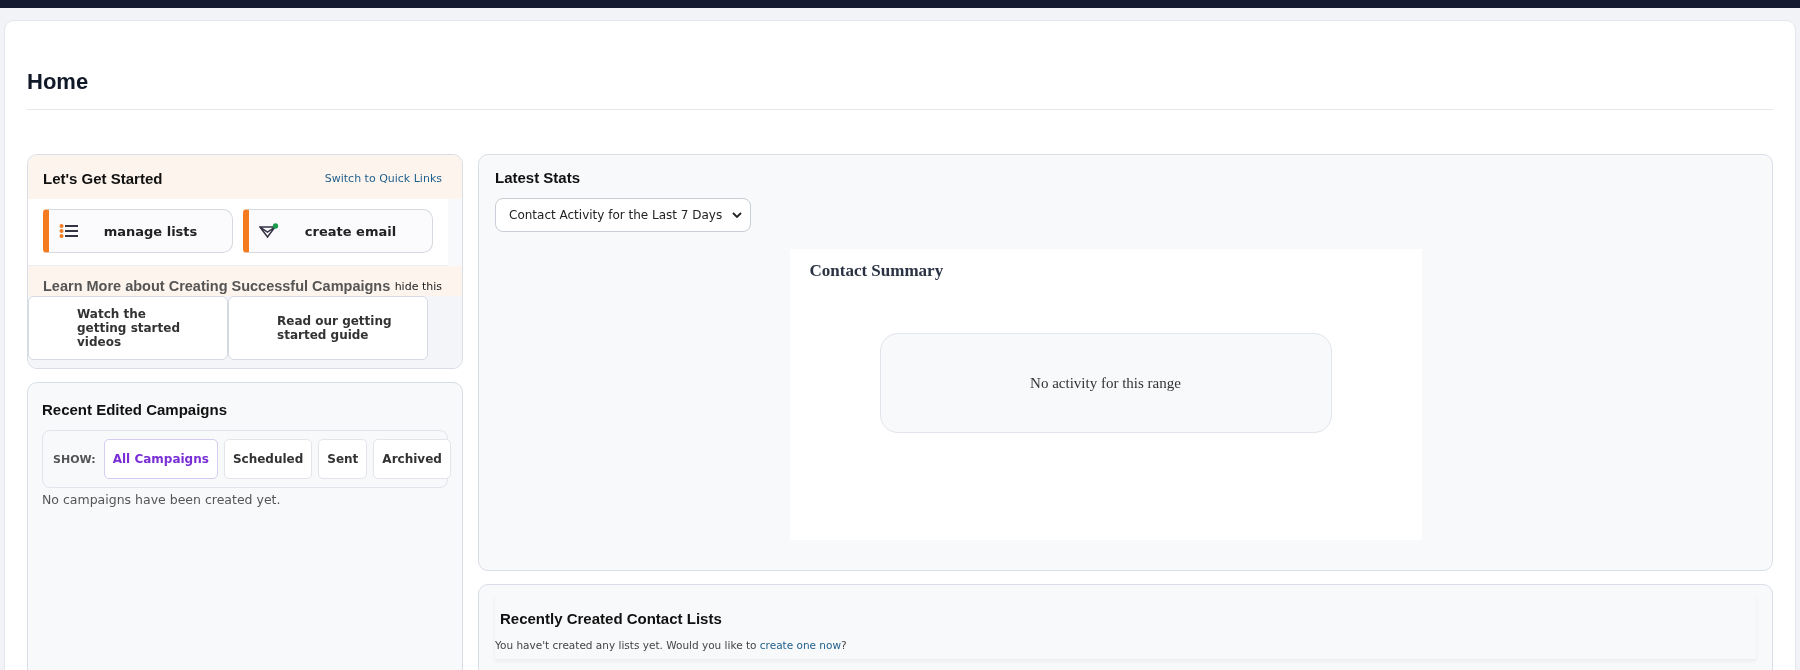 Image resolution: width=1800 pixels, height=670 pixels. I want to click on resource-button: Watch the getting started videos, so click(128, 328).